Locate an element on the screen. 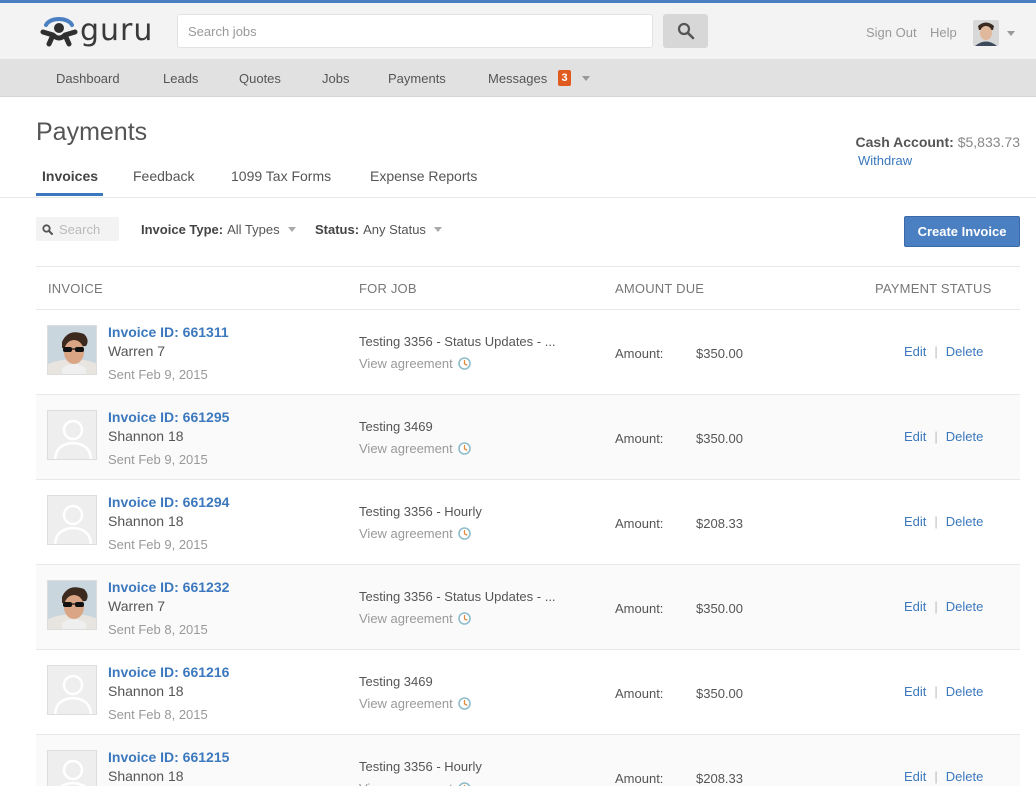 This screenshot has width=1036, height=786. freelancer-name: Warren 7 is located at coordinates (137, 351).